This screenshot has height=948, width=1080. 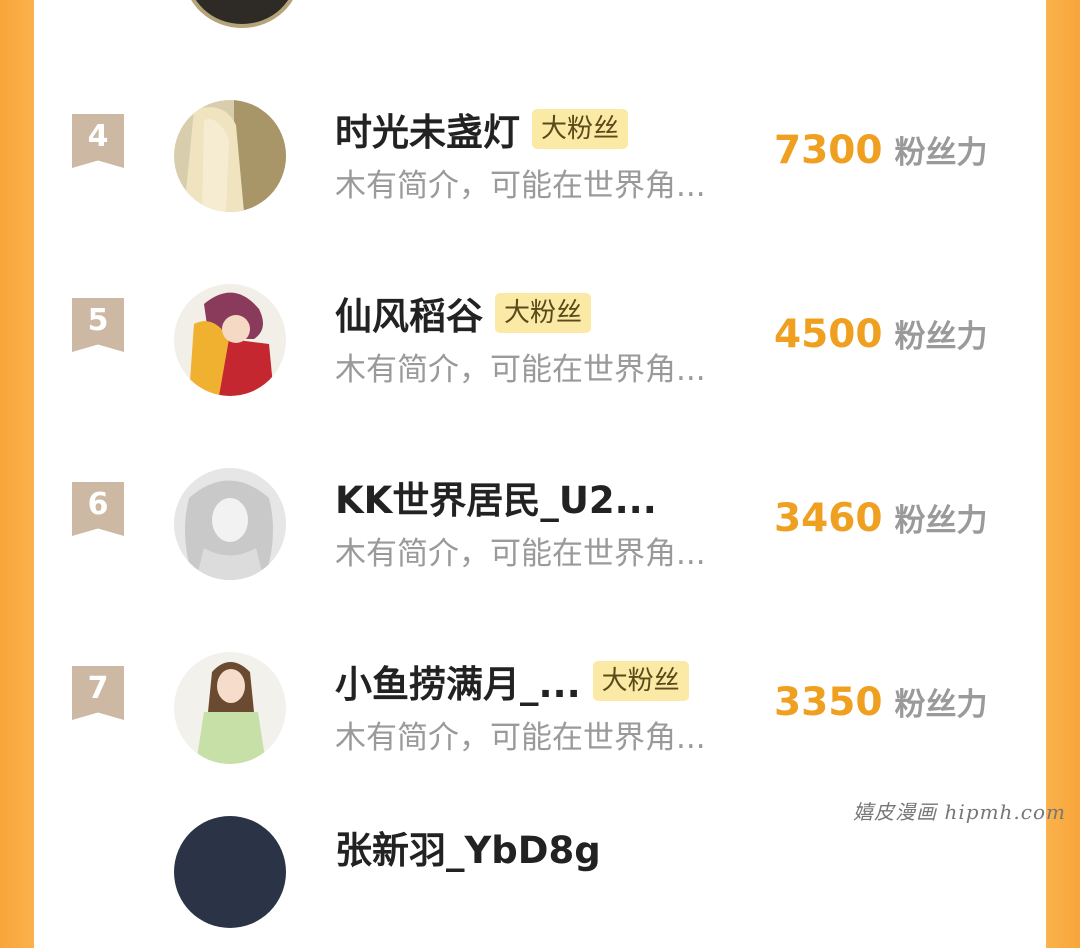 I want to click on watermark: 嬉皮漫画 hipmh.com, so click(x=959, y=812).